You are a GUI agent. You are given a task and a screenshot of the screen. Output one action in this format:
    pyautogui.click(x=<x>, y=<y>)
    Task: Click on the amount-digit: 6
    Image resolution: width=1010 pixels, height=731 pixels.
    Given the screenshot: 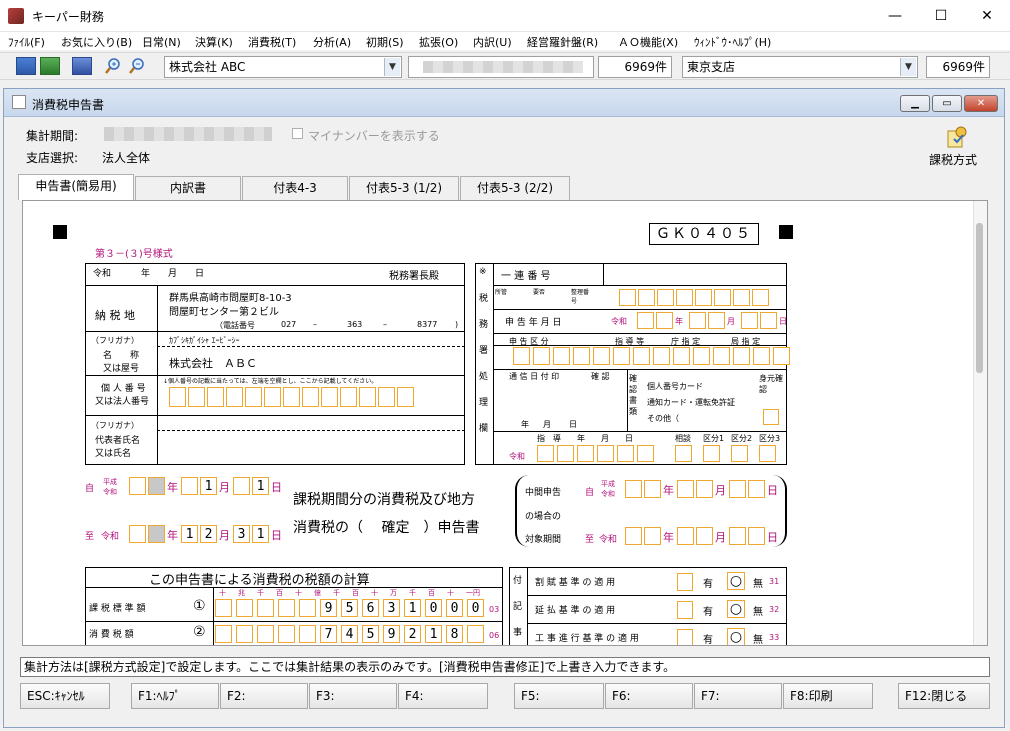 What is the action you would take?
    pyautogui.click(x=370, y=608)
    